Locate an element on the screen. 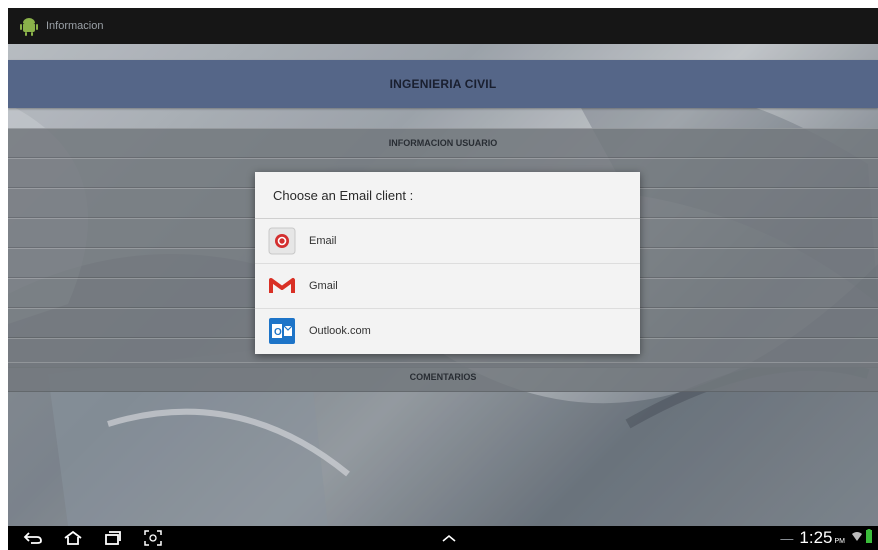 This screenshot has width=878, height=550. system-navigation-bar: — 1:25 PM is located at coordinates (443, 538).